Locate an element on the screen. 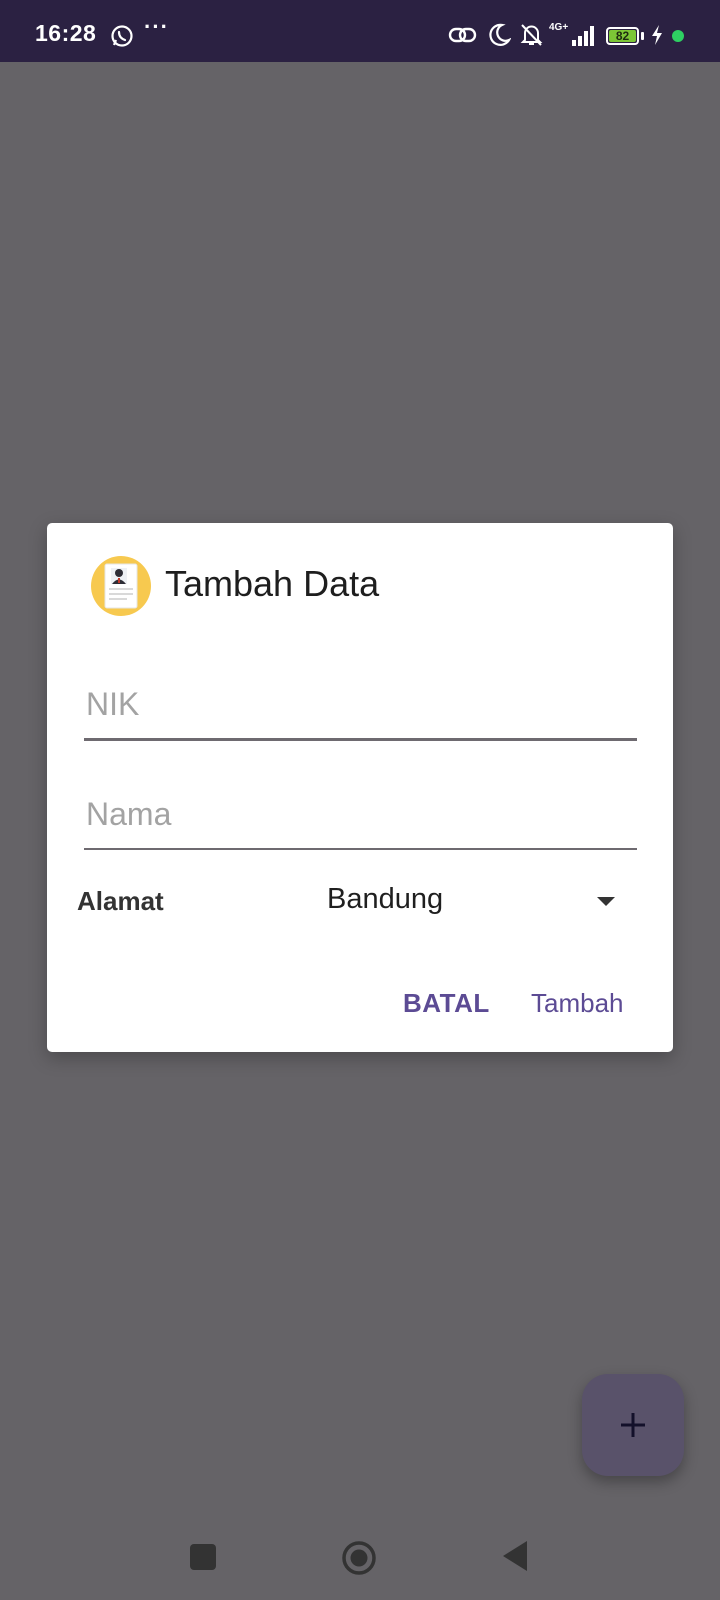  signal-icon is located at coordinates (583, 36).